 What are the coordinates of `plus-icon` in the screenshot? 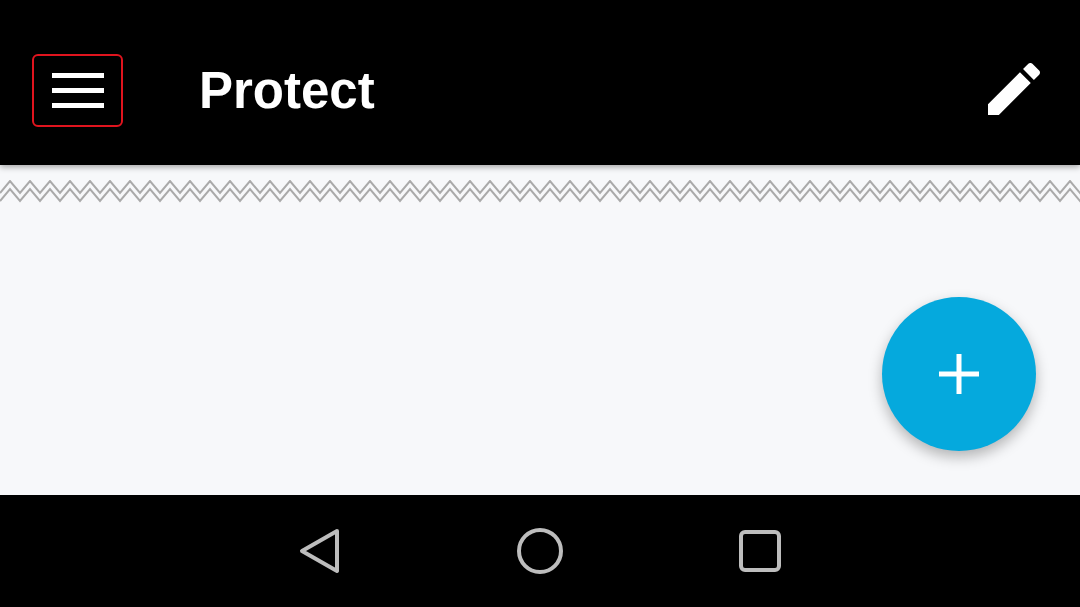 It's located at (959, 374).